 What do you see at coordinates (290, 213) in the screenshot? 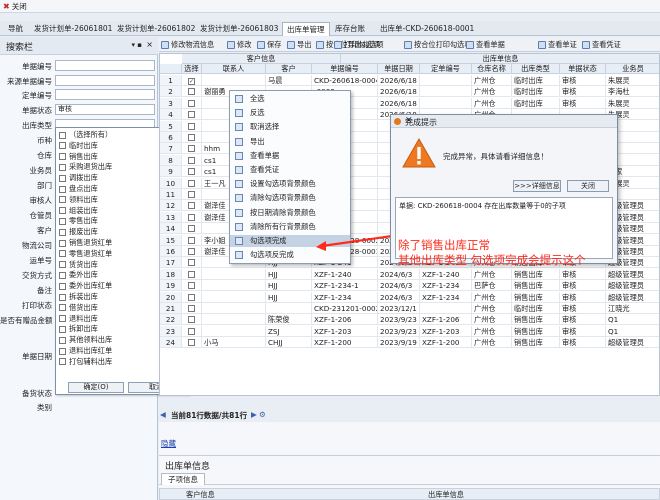
I see `context-menu-item: 按日期清除背景颜色` at bounding box center [290, 213].